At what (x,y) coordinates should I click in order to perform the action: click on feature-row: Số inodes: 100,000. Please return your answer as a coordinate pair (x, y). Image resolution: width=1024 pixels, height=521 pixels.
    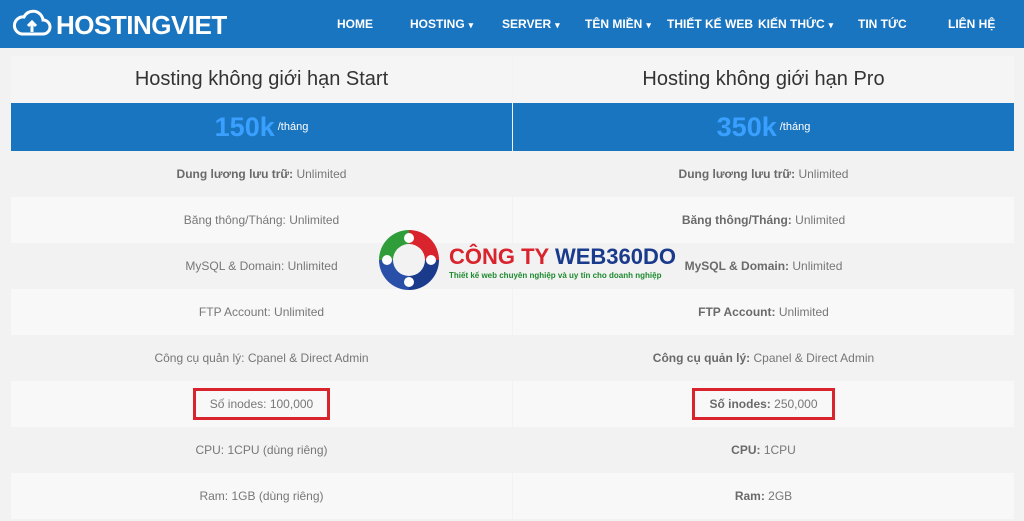
    Looking at the image, I should click on (261, 404).